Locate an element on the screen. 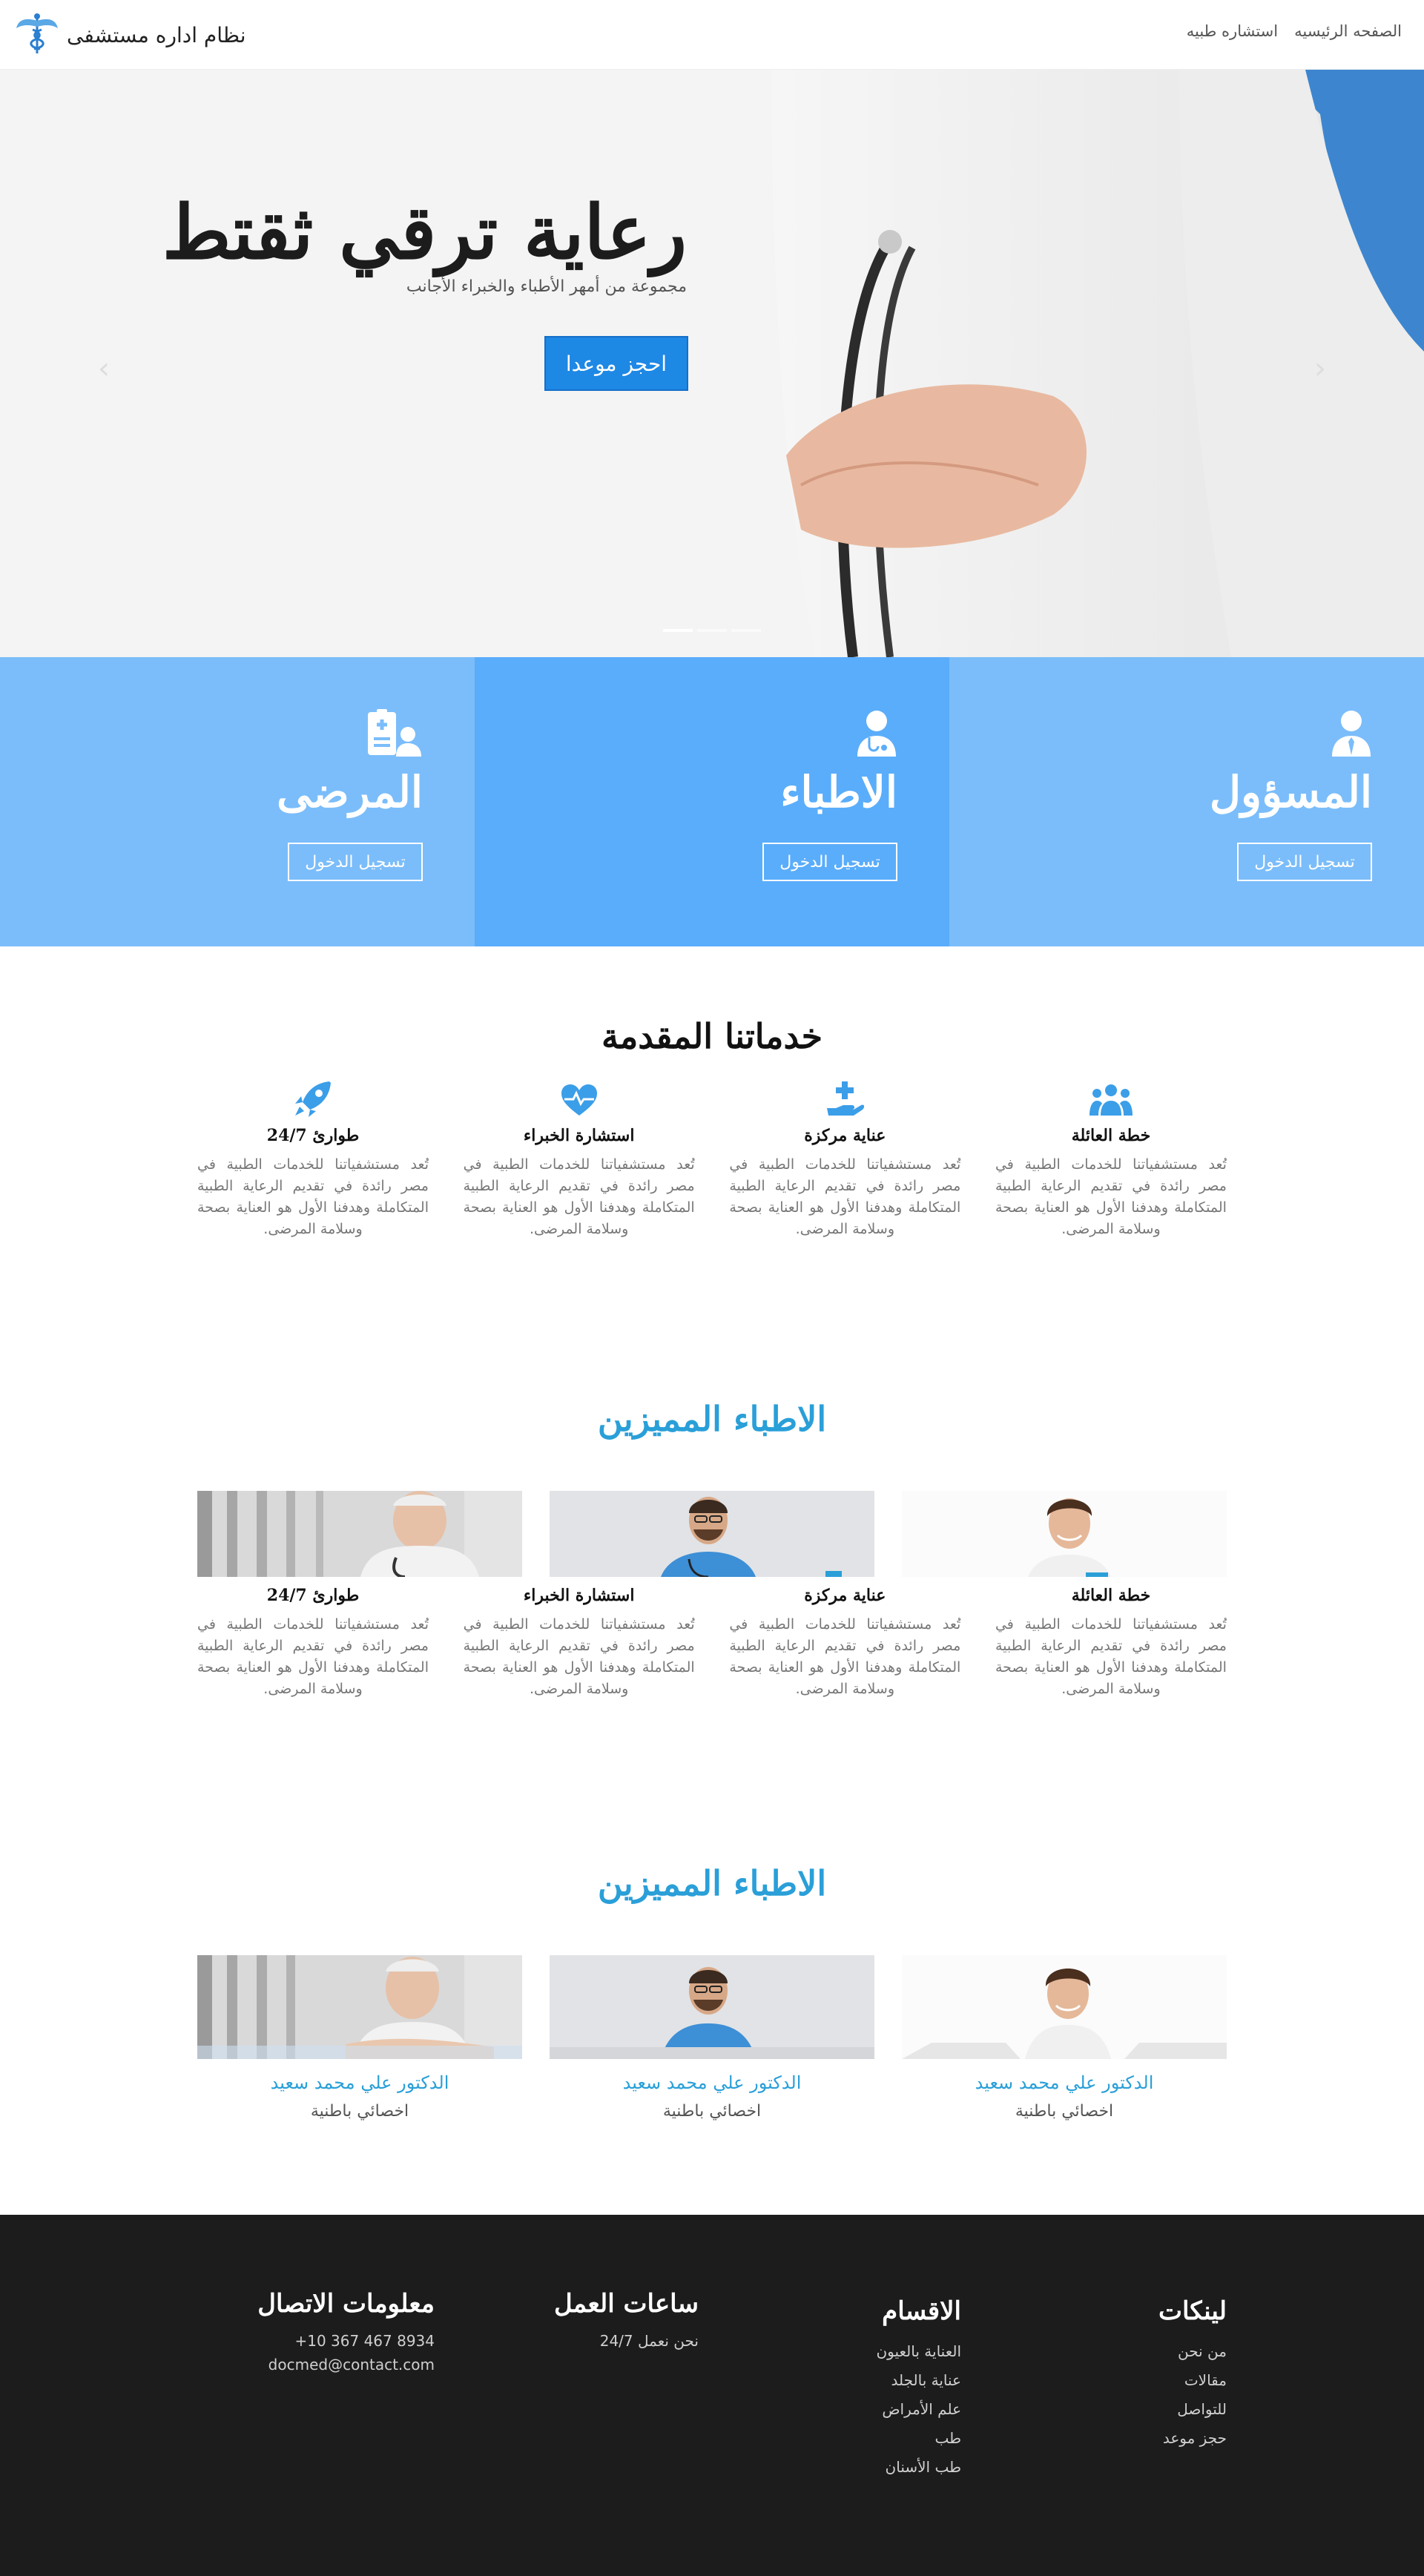 Image resolution: width=1424 pixels, height=2576 pixels. rocket-icon is located at coordinates (313, 1097).